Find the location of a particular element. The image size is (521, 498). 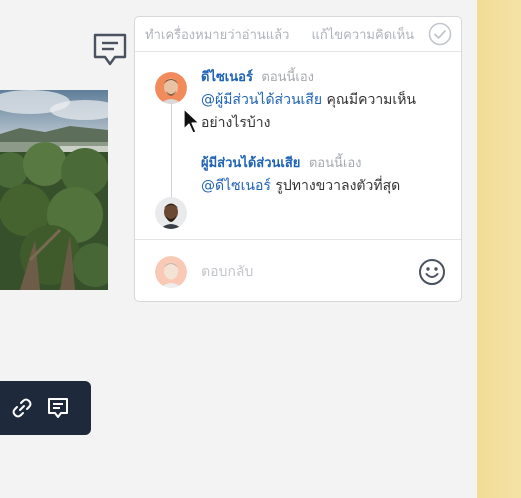

emoji-button is located at coordinates (432, 272).